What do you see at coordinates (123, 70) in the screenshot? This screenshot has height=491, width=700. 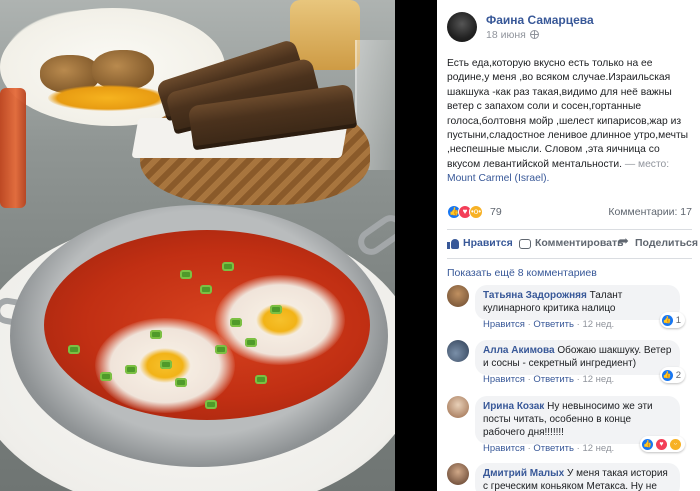 I see `cutlet` at bounding box center [123, 70].